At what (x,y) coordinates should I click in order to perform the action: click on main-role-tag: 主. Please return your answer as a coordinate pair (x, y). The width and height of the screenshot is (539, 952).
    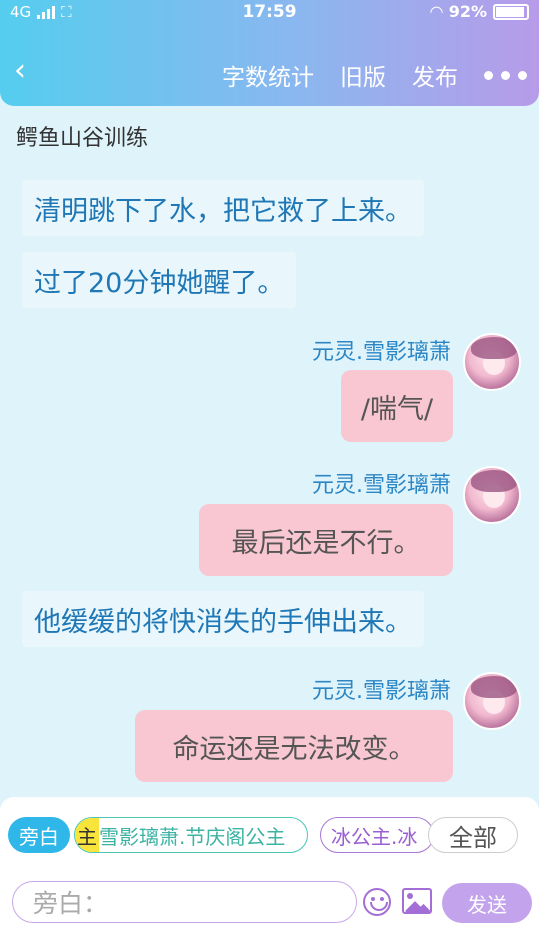
    Looking at the image, I should click on (87, 835).